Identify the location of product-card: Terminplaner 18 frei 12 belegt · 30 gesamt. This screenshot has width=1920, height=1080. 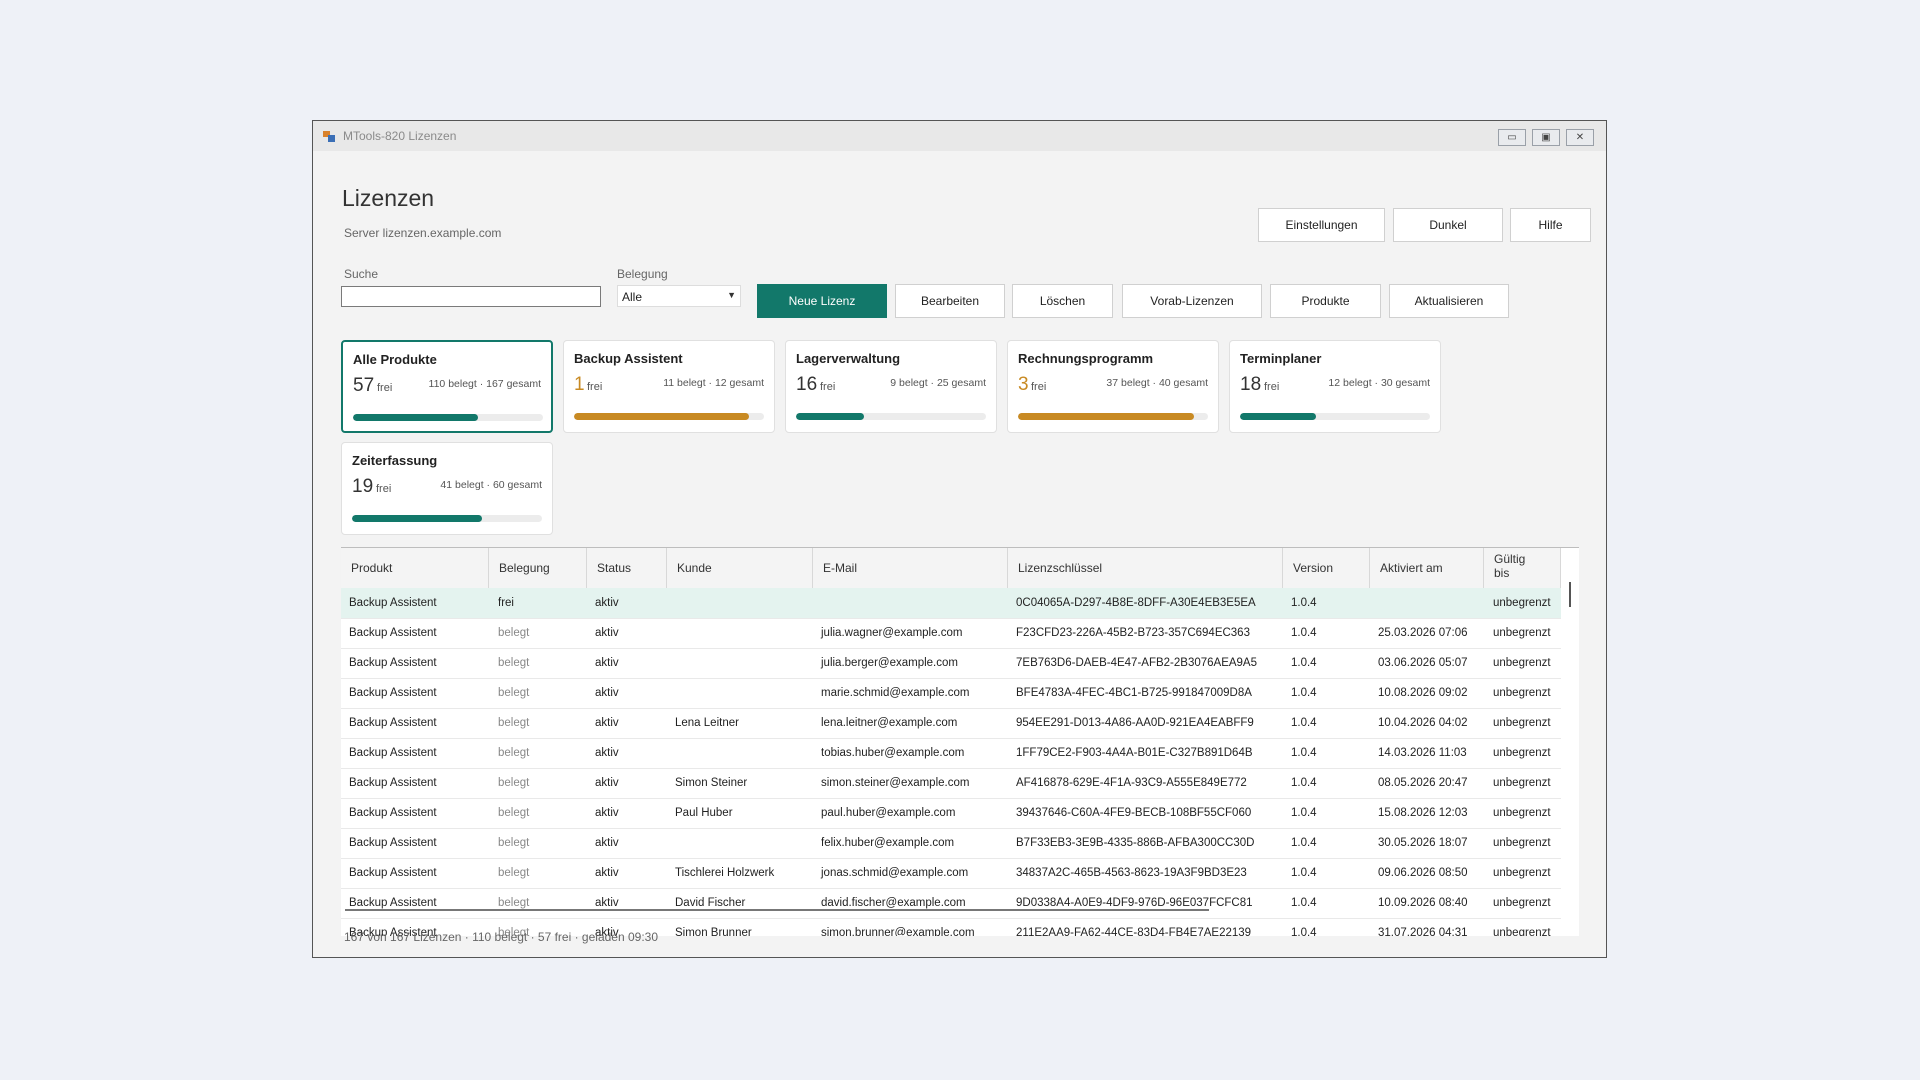
(1335, 386).